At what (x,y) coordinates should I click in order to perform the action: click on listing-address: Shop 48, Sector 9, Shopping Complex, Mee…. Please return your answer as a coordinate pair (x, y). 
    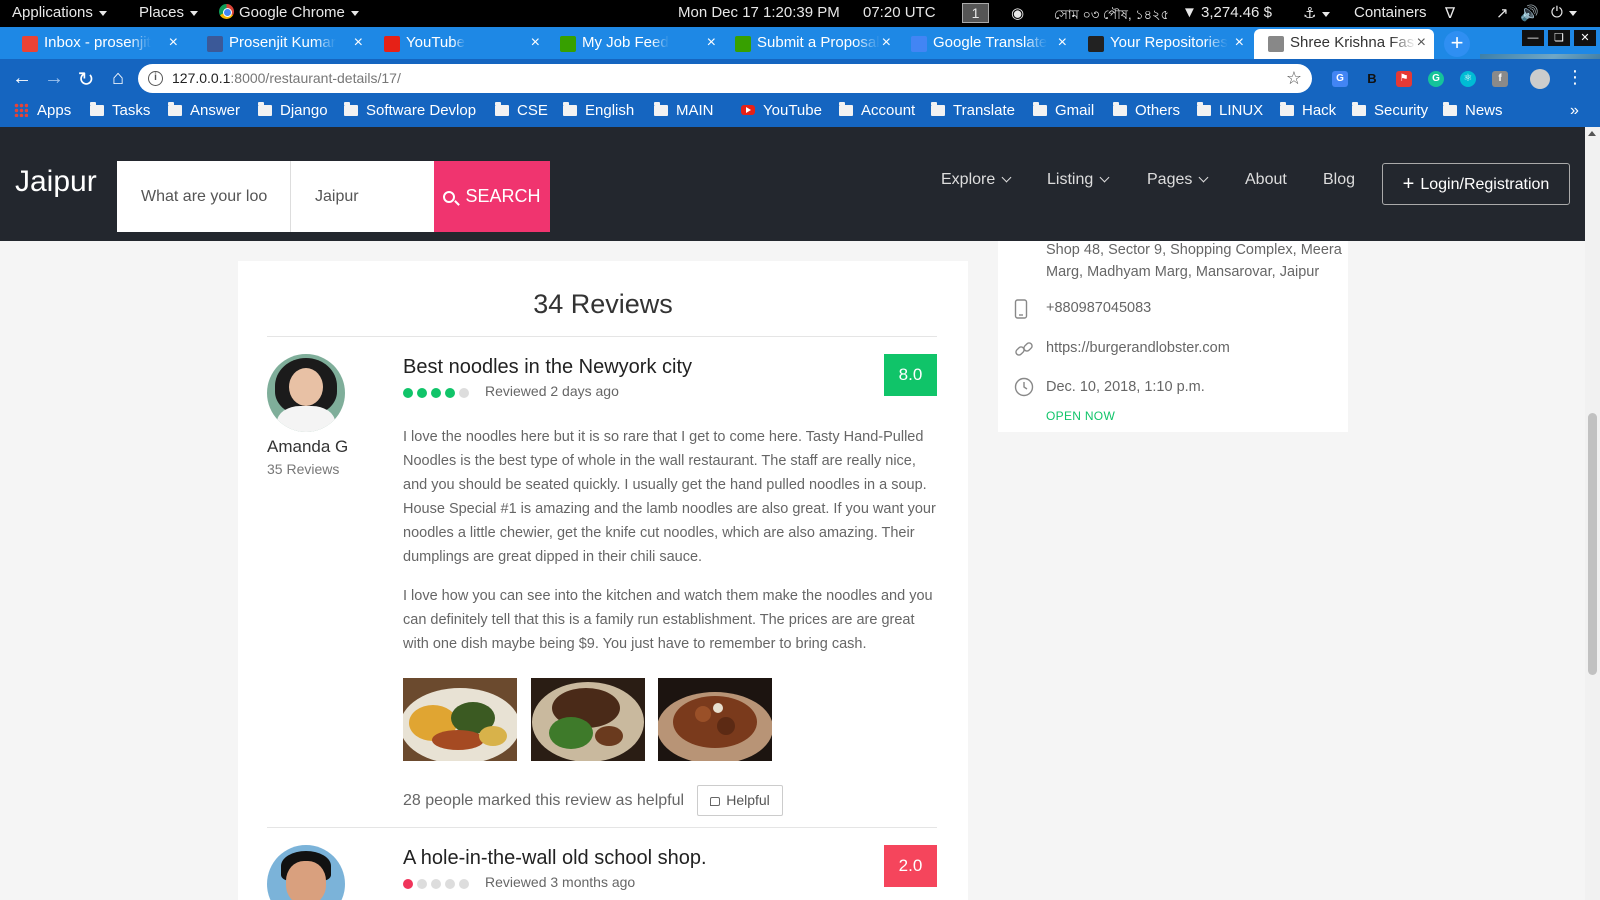
    Looking at the image, I should click on (1194, 261).